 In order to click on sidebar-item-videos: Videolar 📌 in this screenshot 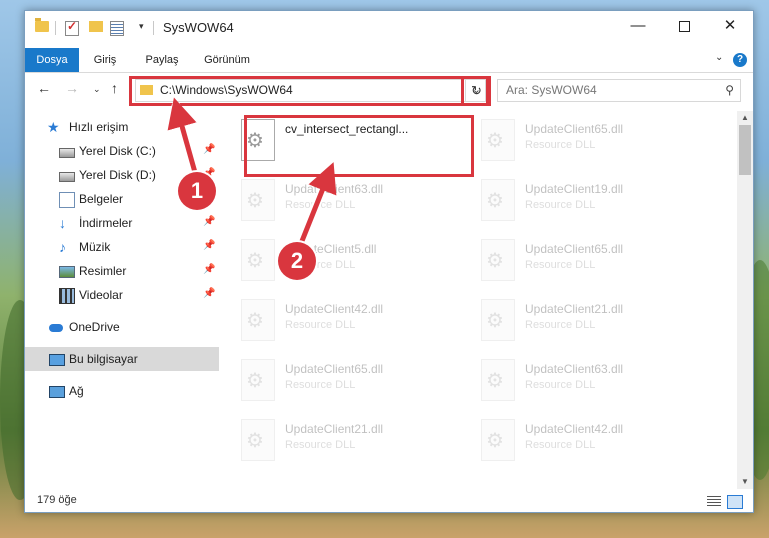, I will do `click(122, 295)`.